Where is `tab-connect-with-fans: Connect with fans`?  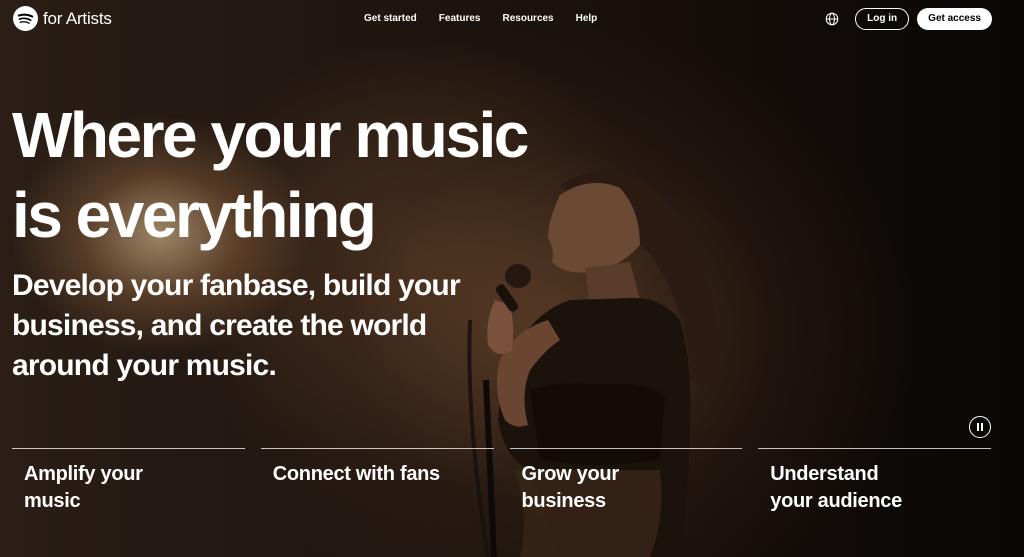
tab-connect-with-fans: Connect with fans is located at coordinates (377, 481).